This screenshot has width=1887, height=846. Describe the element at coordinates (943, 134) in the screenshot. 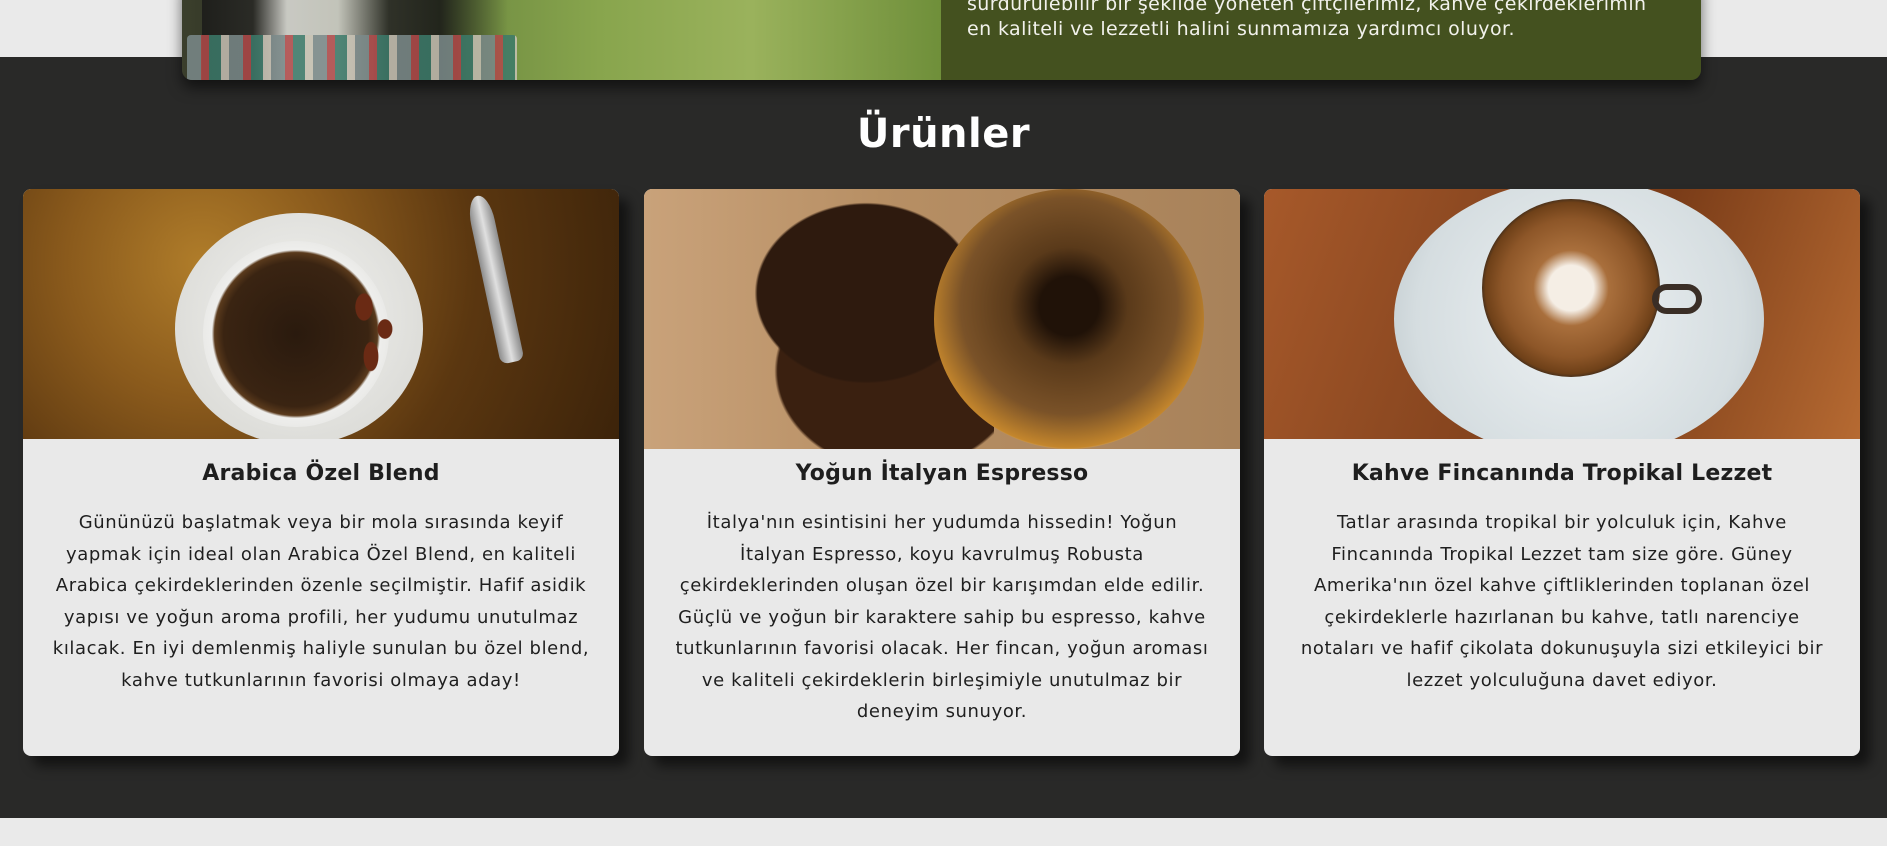

I see `products-title: Ürünler` at that location.